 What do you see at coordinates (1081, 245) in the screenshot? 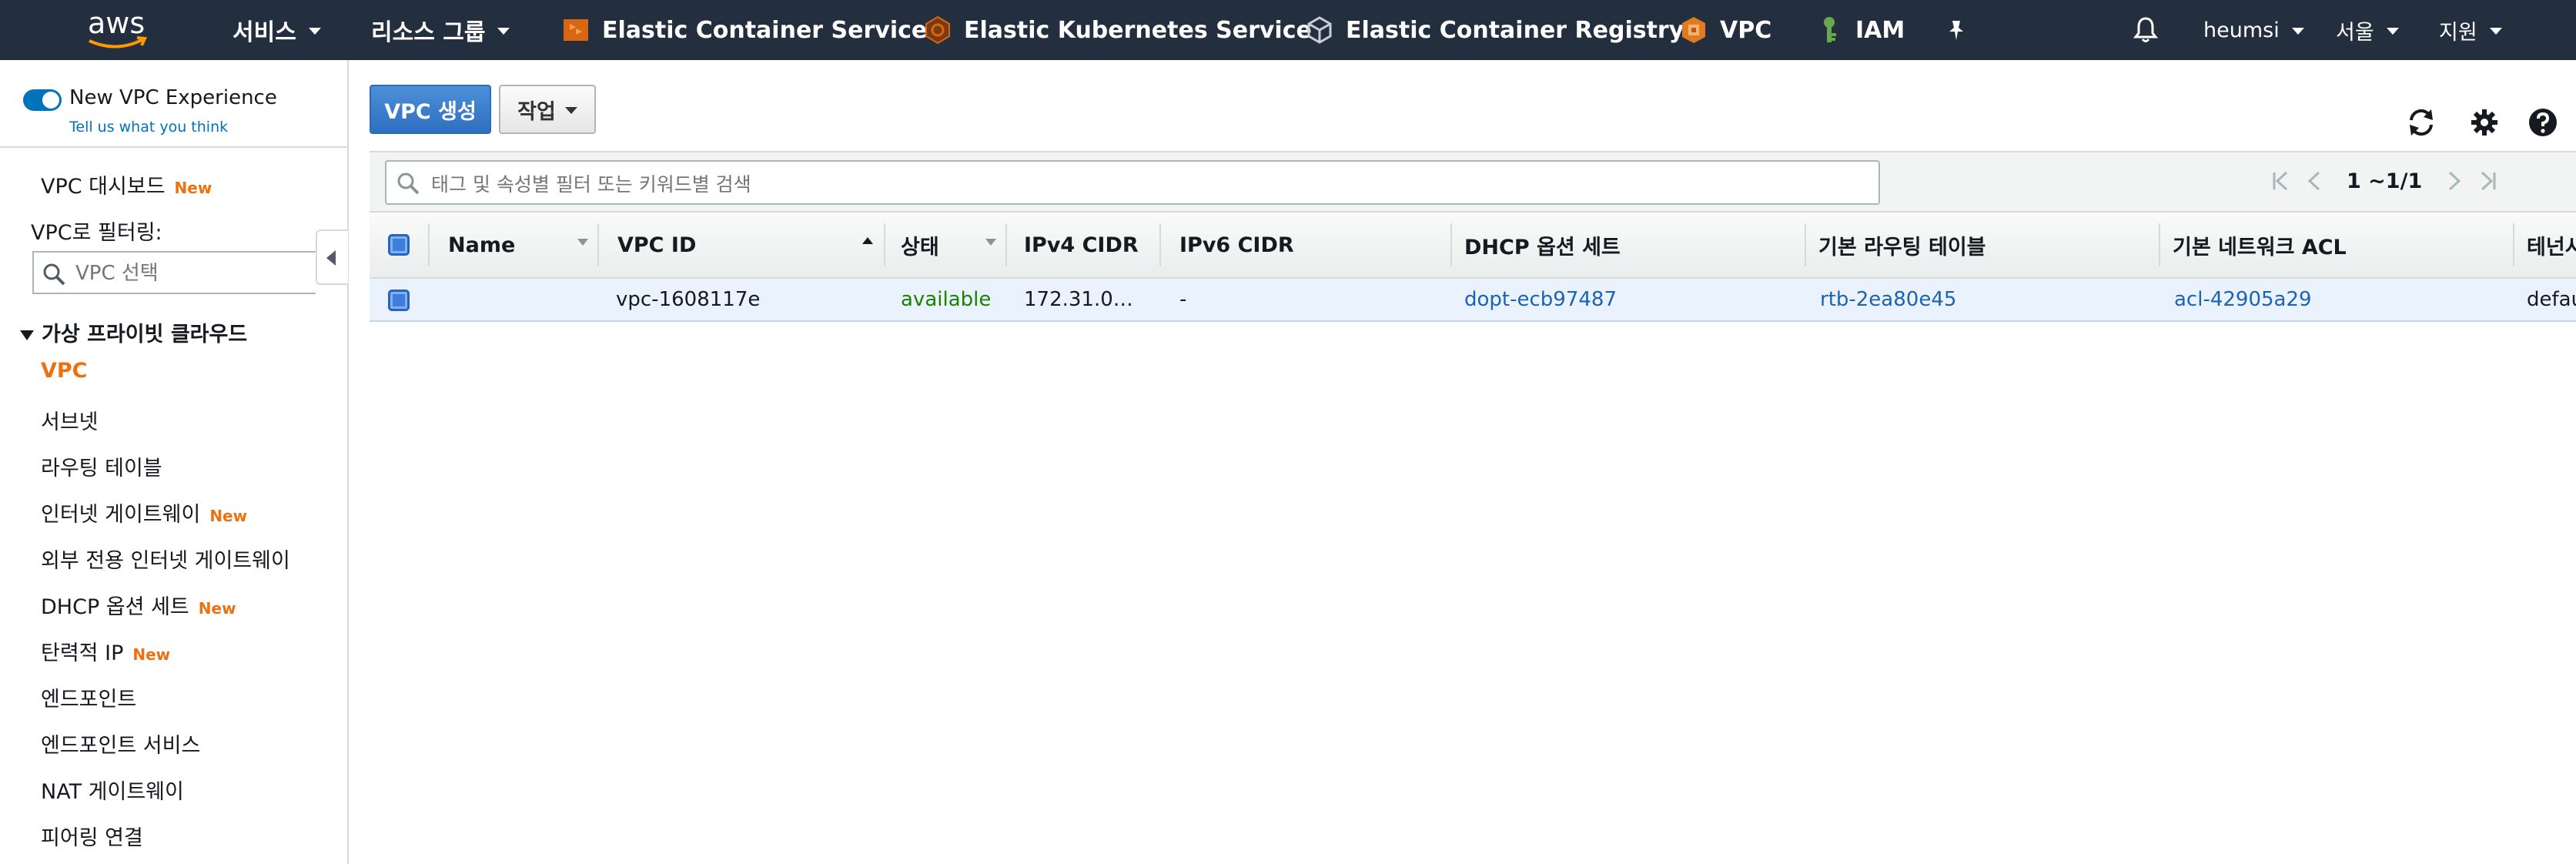
I see `column-header-ipv4-cidr: IPv4 CIDR` at bounding box center [1081, 245].